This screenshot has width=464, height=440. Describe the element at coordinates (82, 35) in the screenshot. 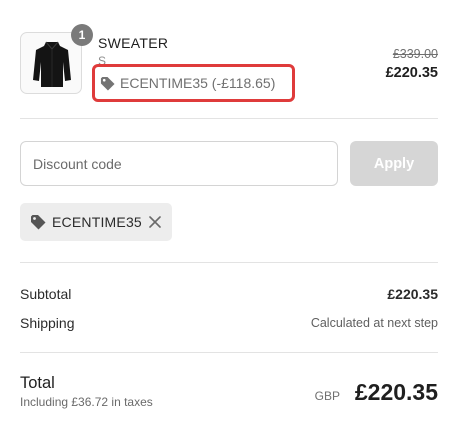

I see `quantity-badge: 1` at that location.